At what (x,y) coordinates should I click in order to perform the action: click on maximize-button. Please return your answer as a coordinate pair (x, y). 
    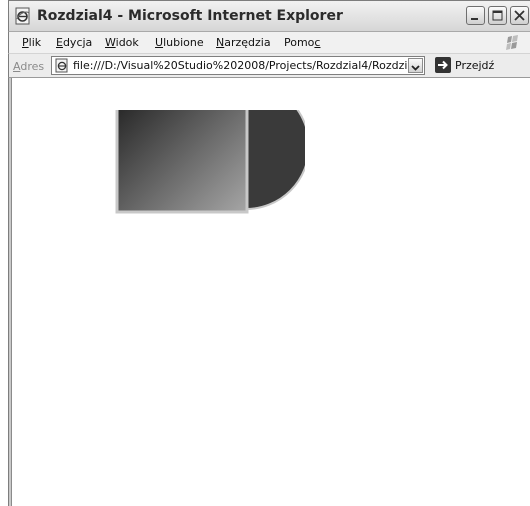
    Looking at the image, I should click on (497, 15).